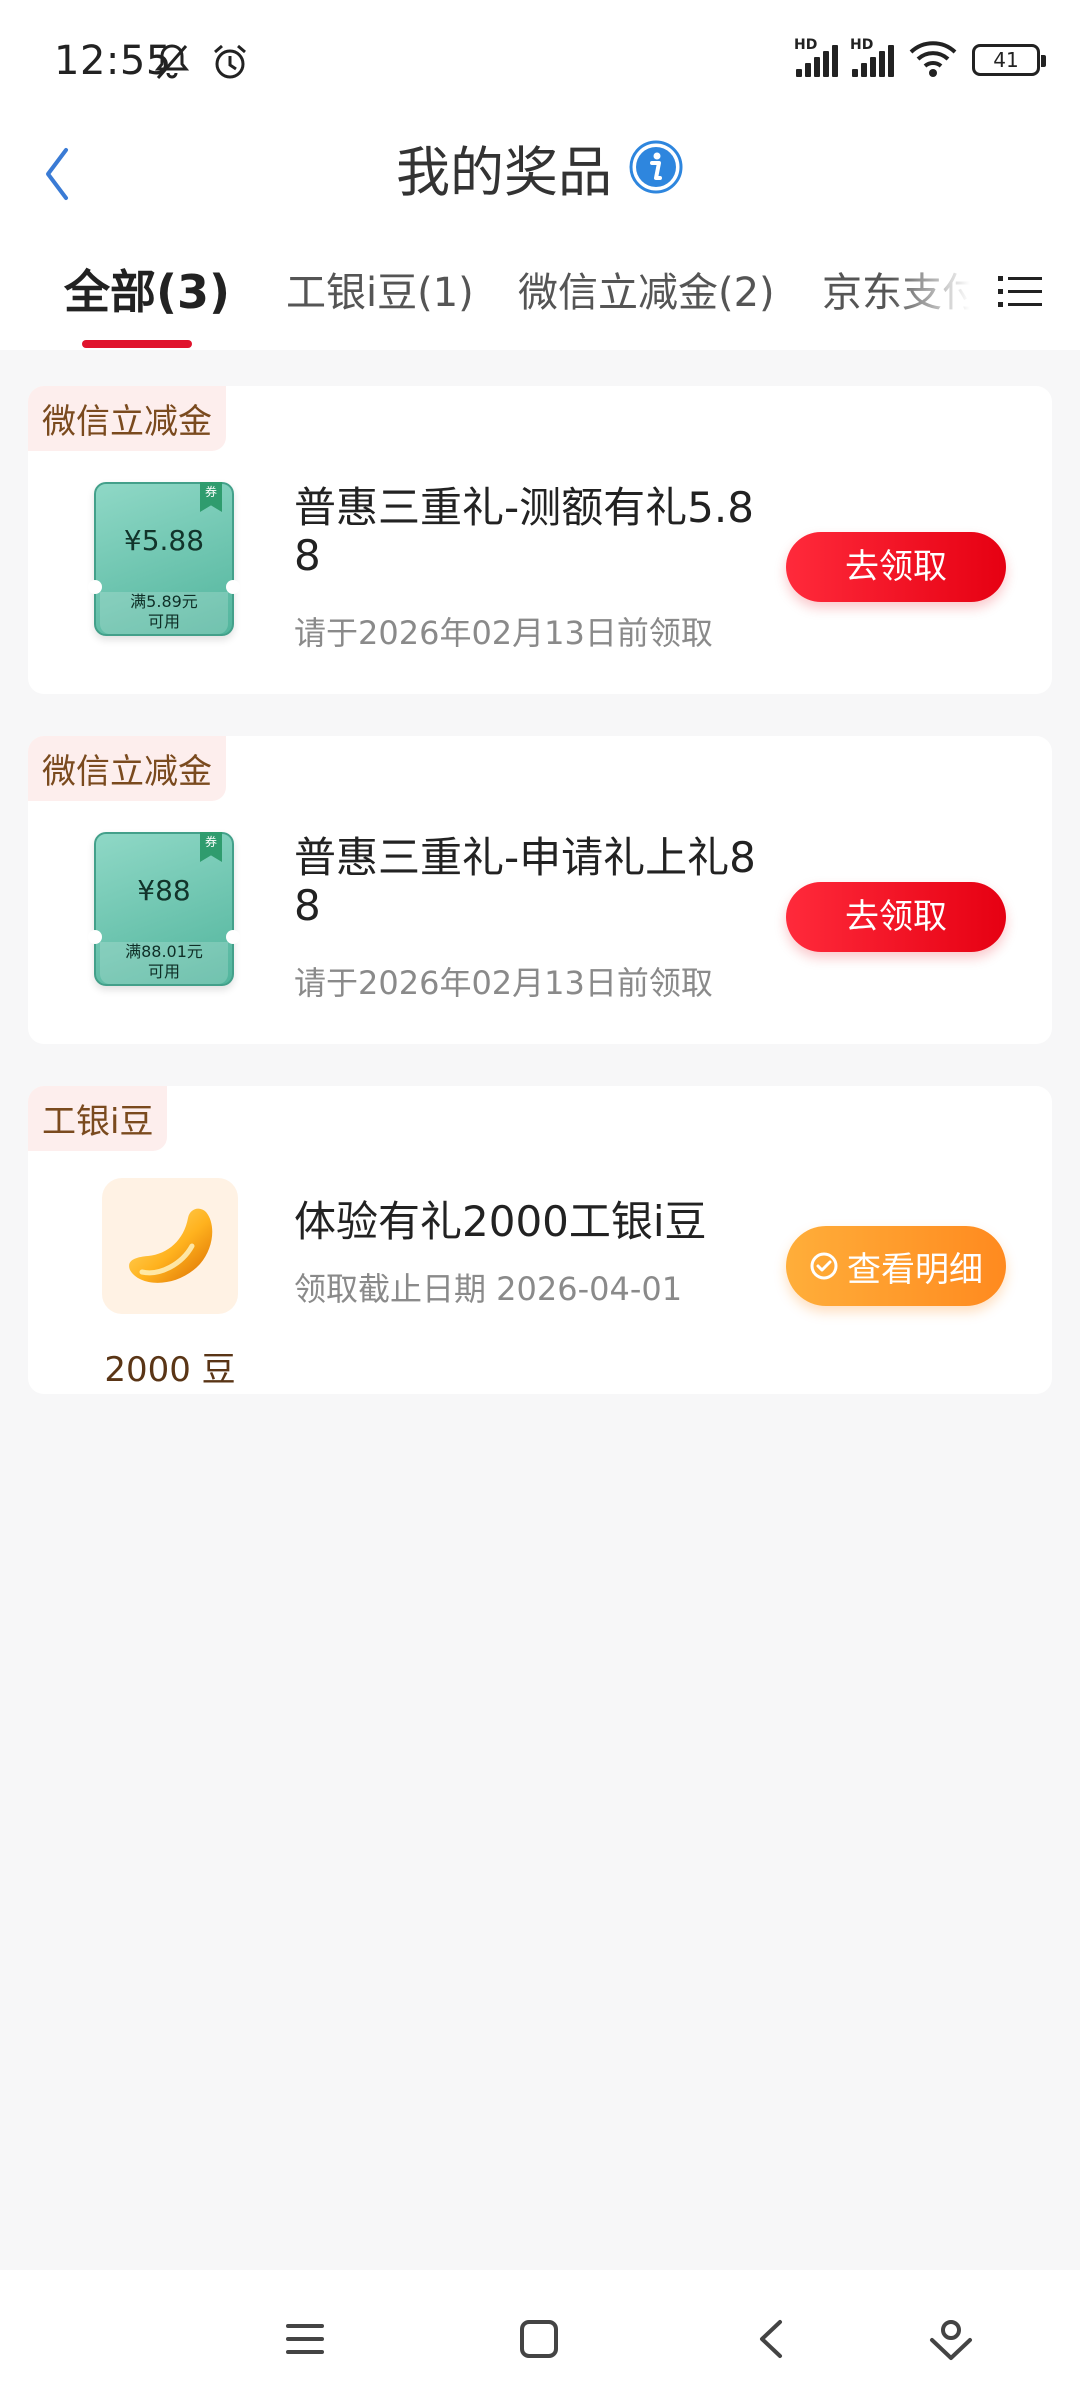 This screenshot has width=1080, height=2400. What do you see at coordinates (164, 963) in the screenshot?
I see `coupon-condition: 满88.01元 可用` at bounding box center [164, 963].